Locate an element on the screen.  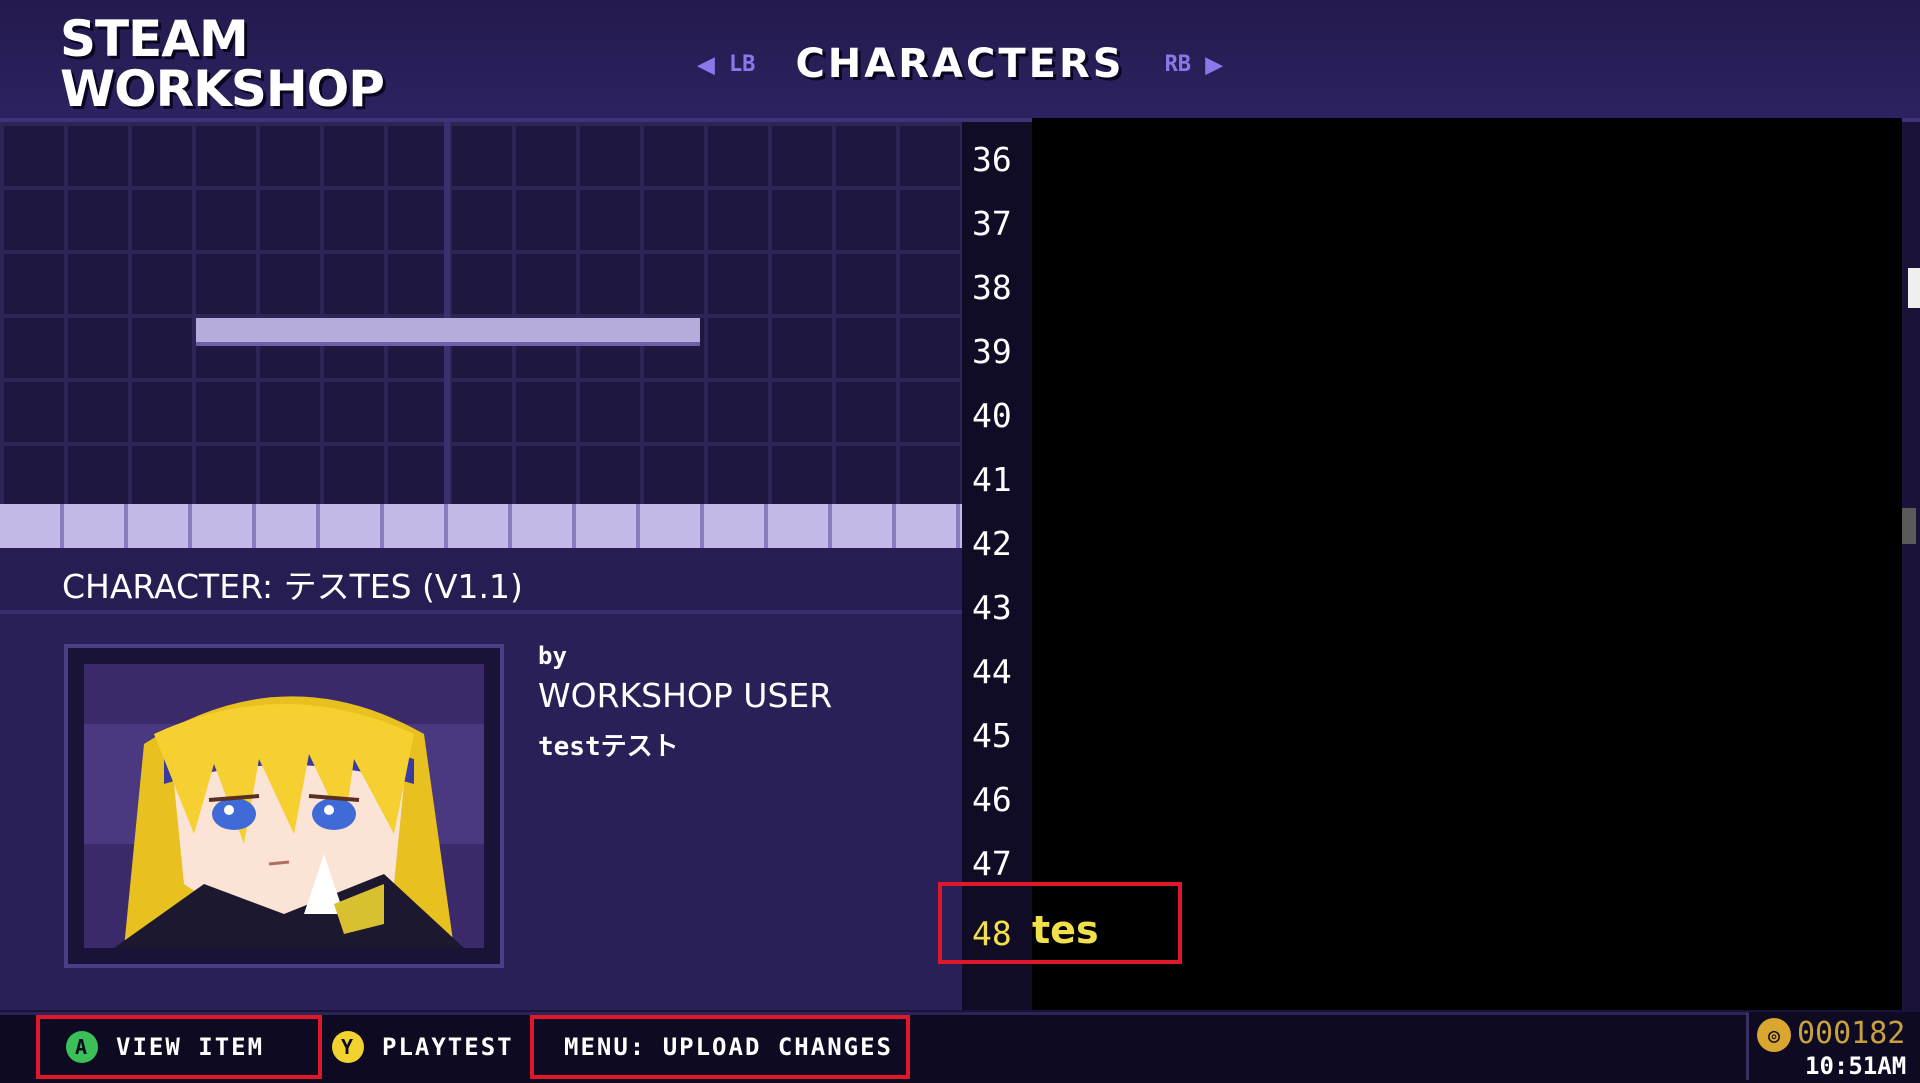
item-title-bar: CHARACTER: テスTES (V1.1) is located at coordinates (481, 581).